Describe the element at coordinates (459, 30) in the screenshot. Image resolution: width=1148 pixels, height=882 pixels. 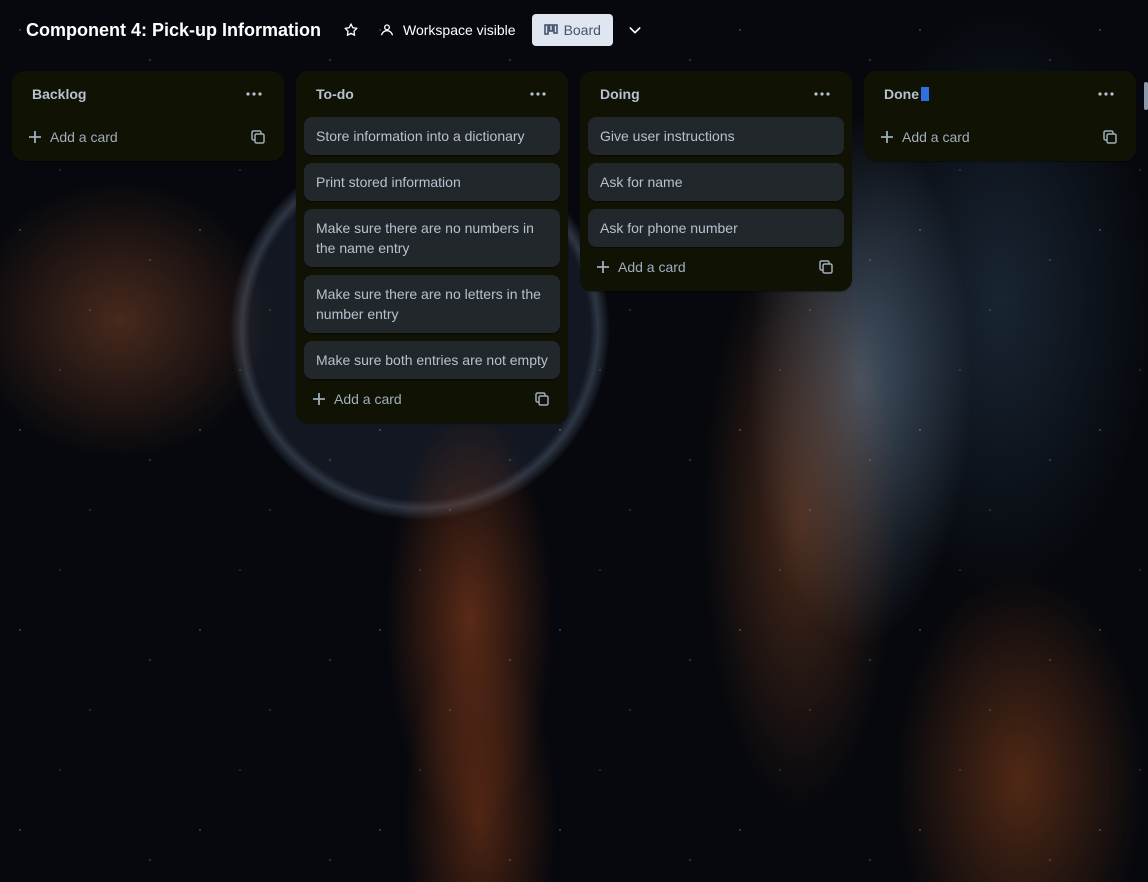
I see `workspace-visibility-label: Workspace visible` at that location.